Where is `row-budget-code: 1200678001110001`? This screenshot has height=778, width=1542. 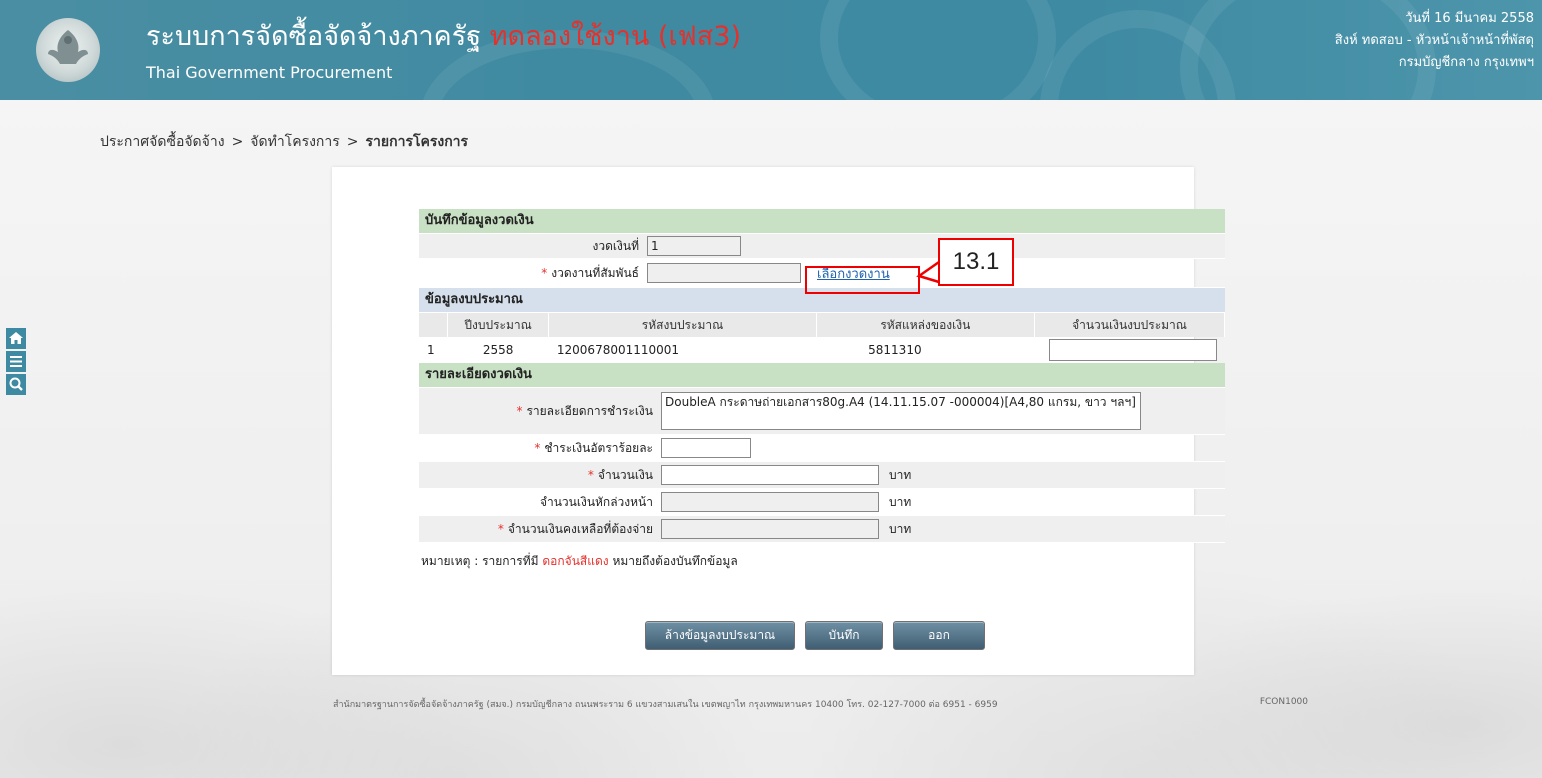
row-budget-code: 1200678001110001 is located at coordinates (618, 350).